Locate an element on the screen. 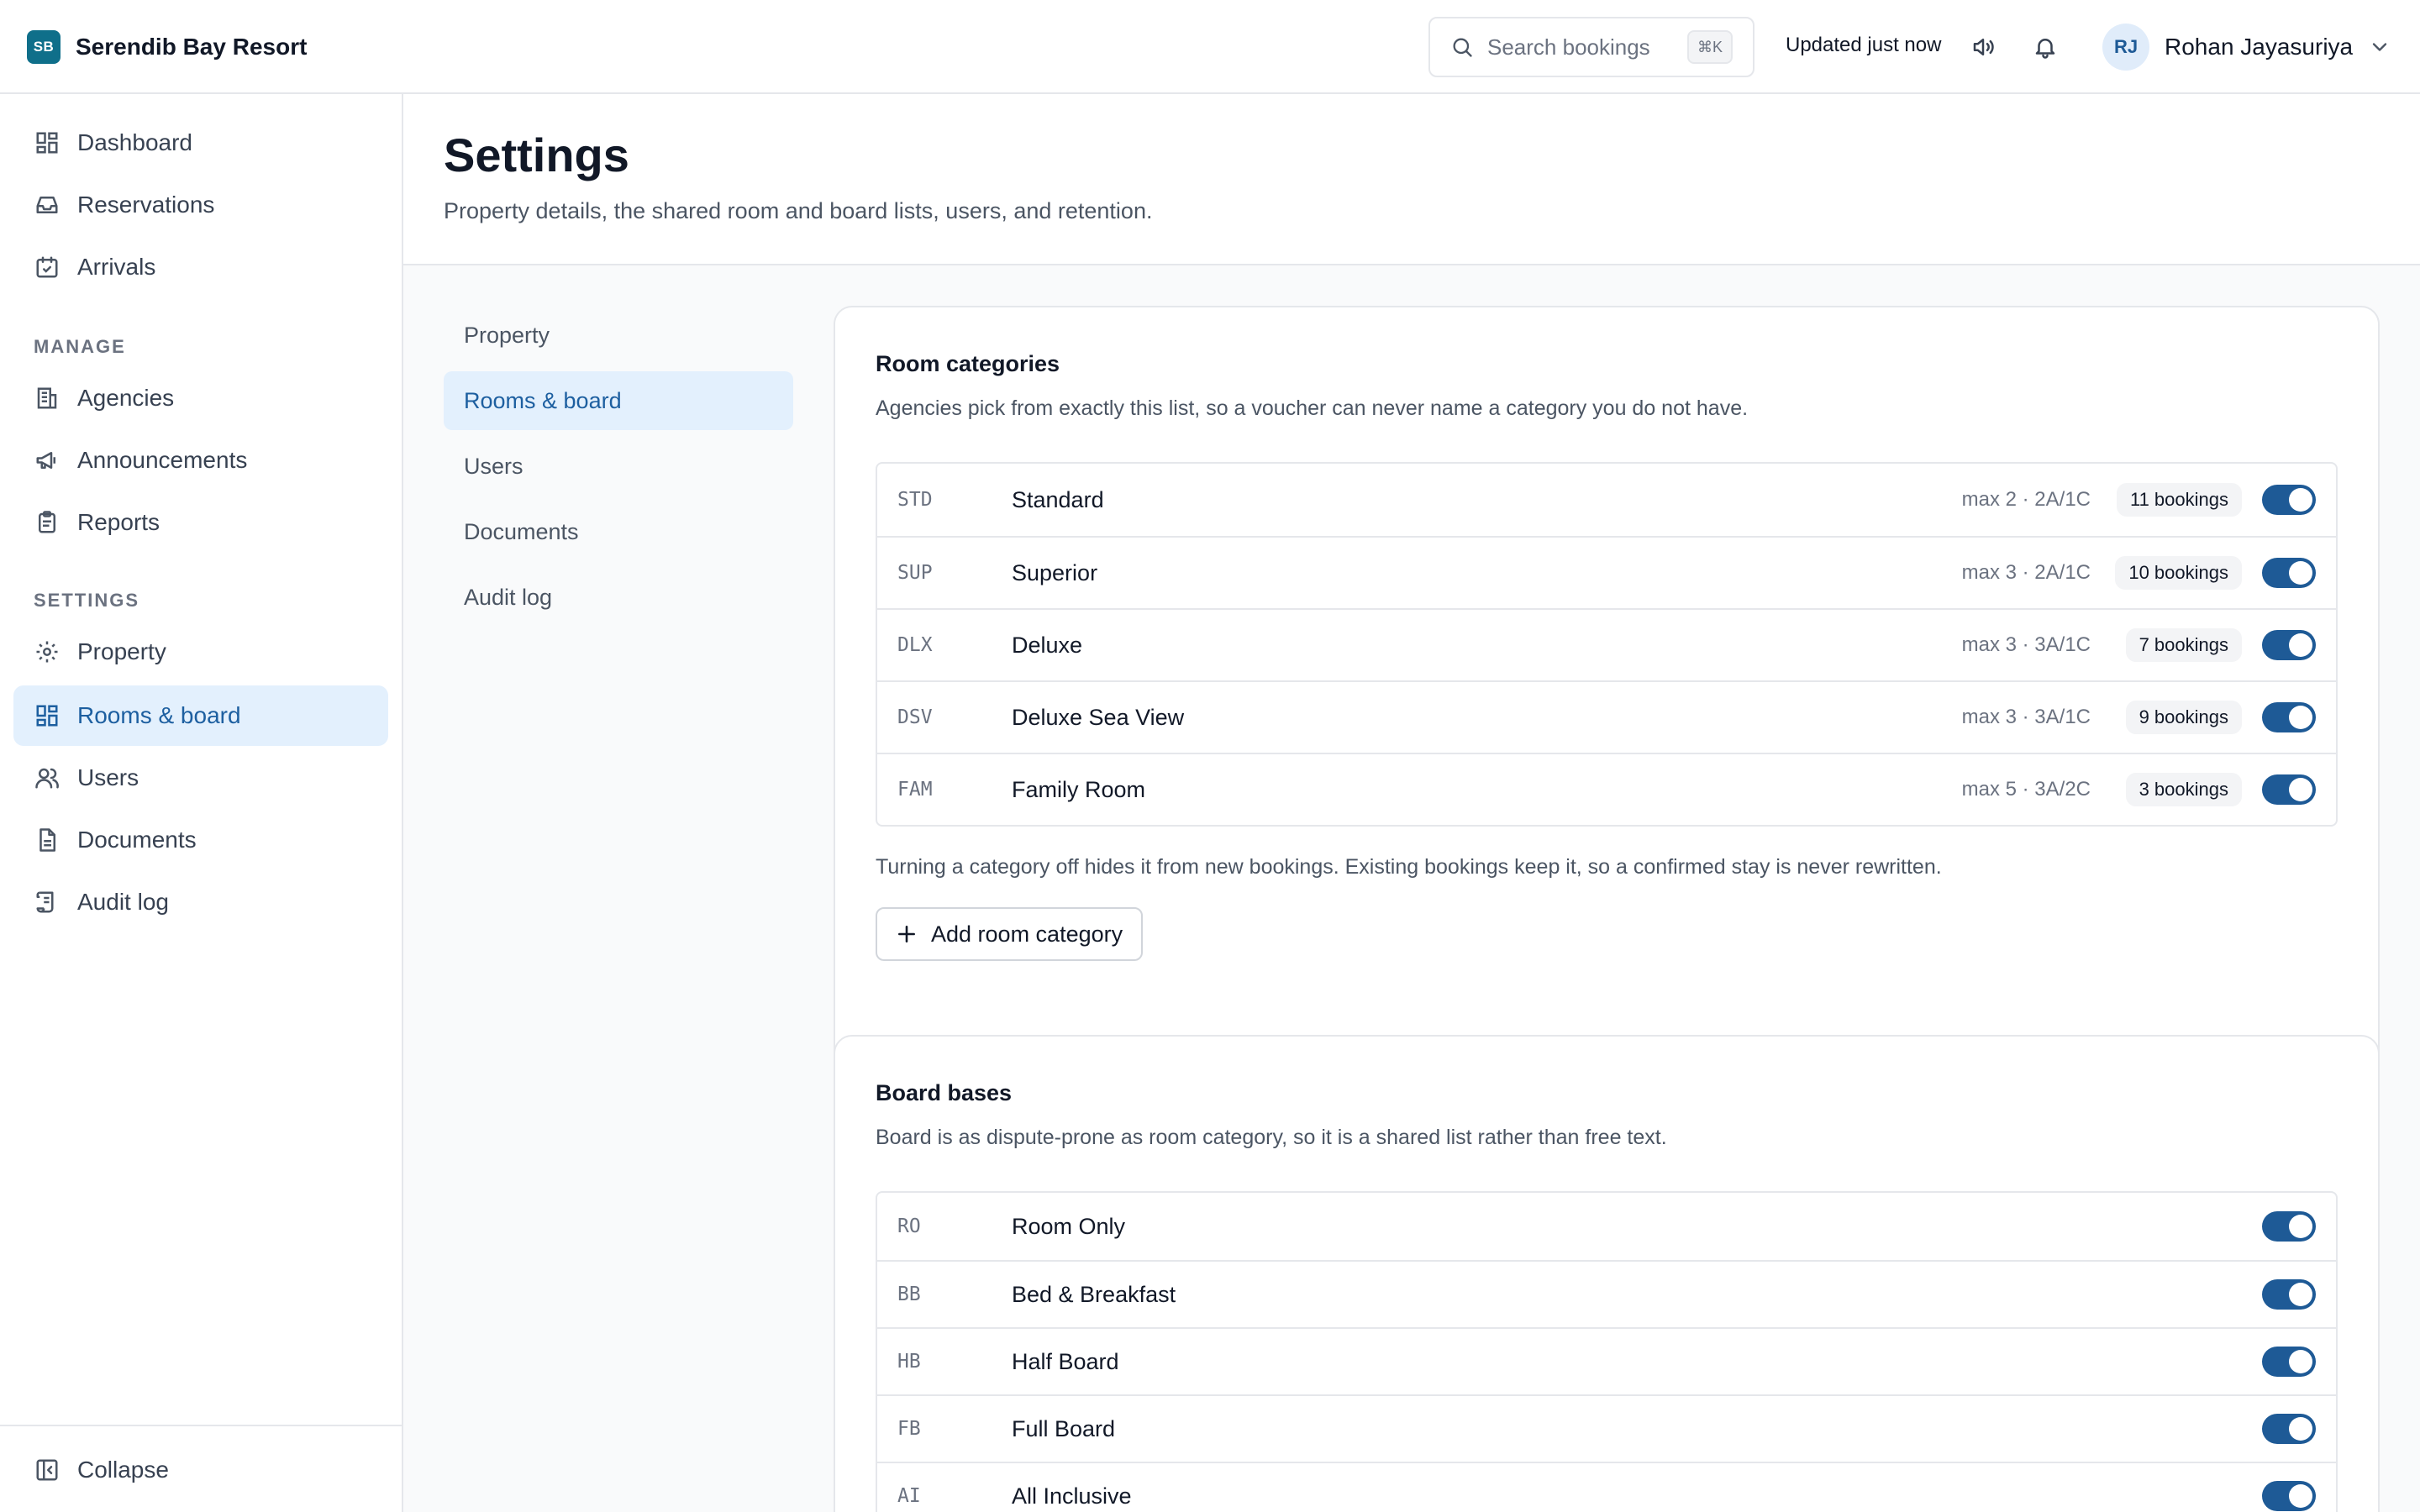  grid-icon is located at coordinates (47, 715).